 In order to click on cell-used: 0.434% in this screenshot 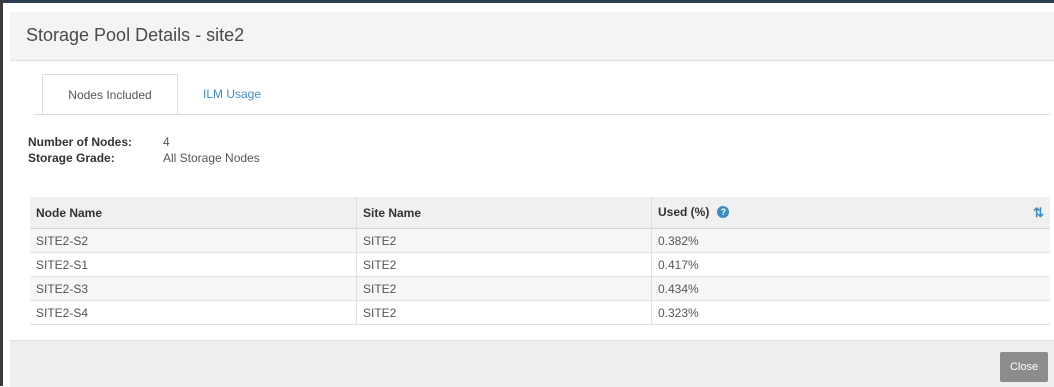, I will do `click(850, 288)`.